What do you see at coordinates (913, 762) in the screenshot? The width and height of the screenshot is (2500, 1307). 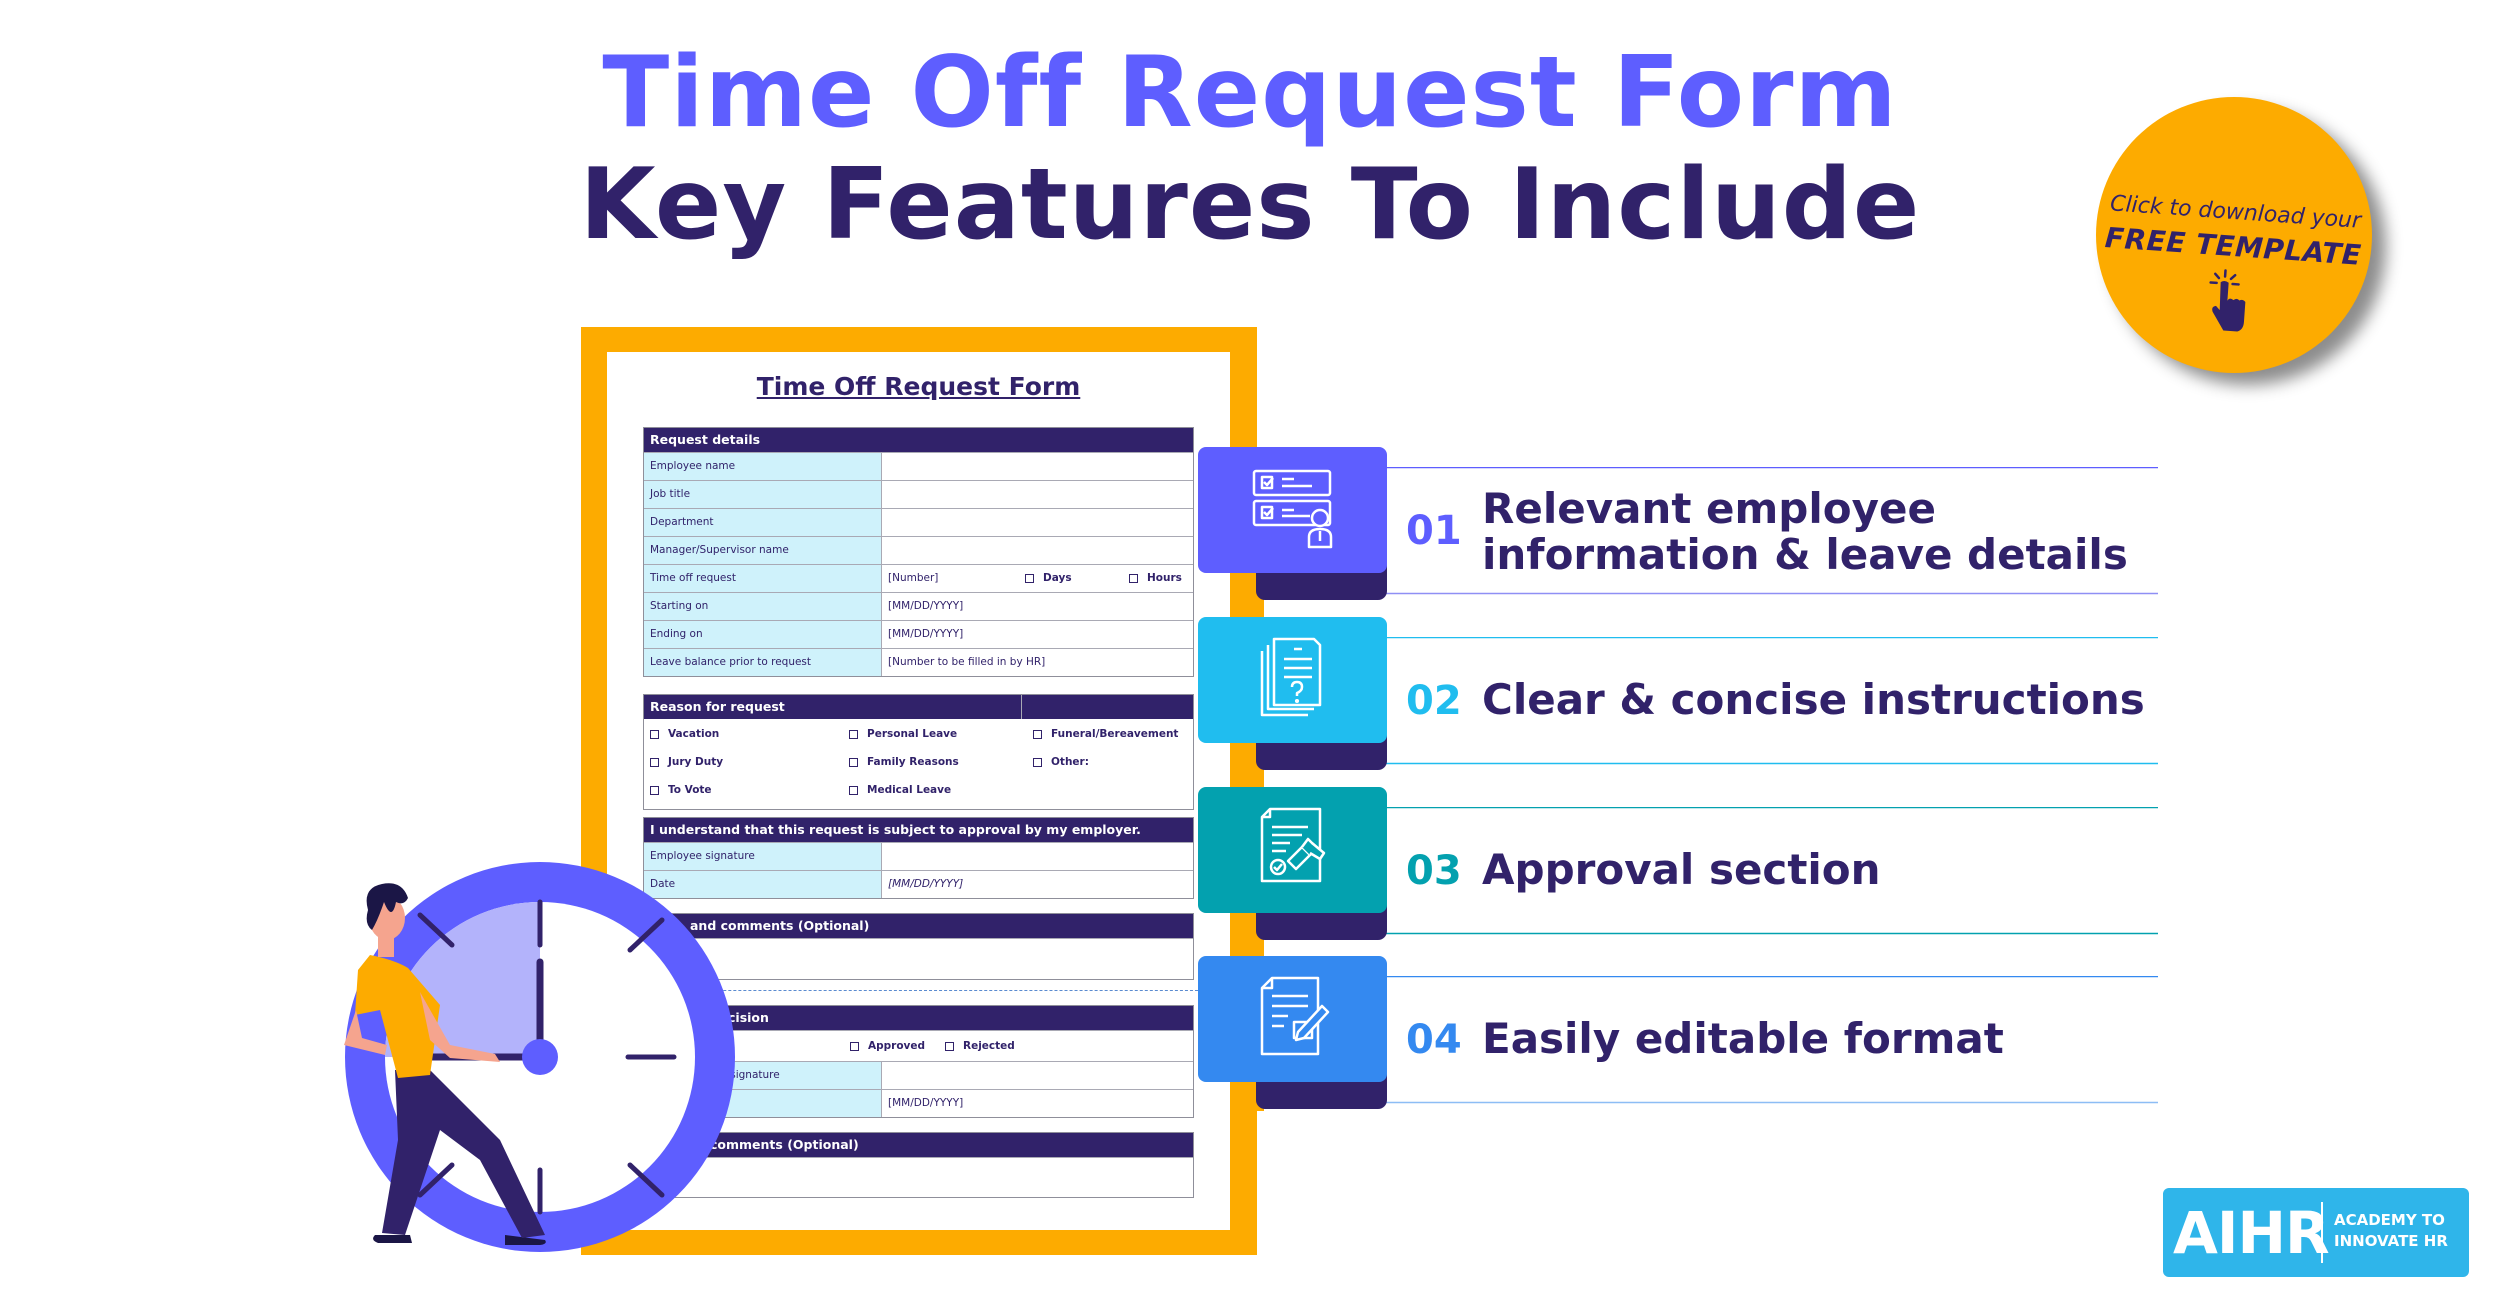 I see `option-label: Family Reasons` at bounding box center [913, 762].